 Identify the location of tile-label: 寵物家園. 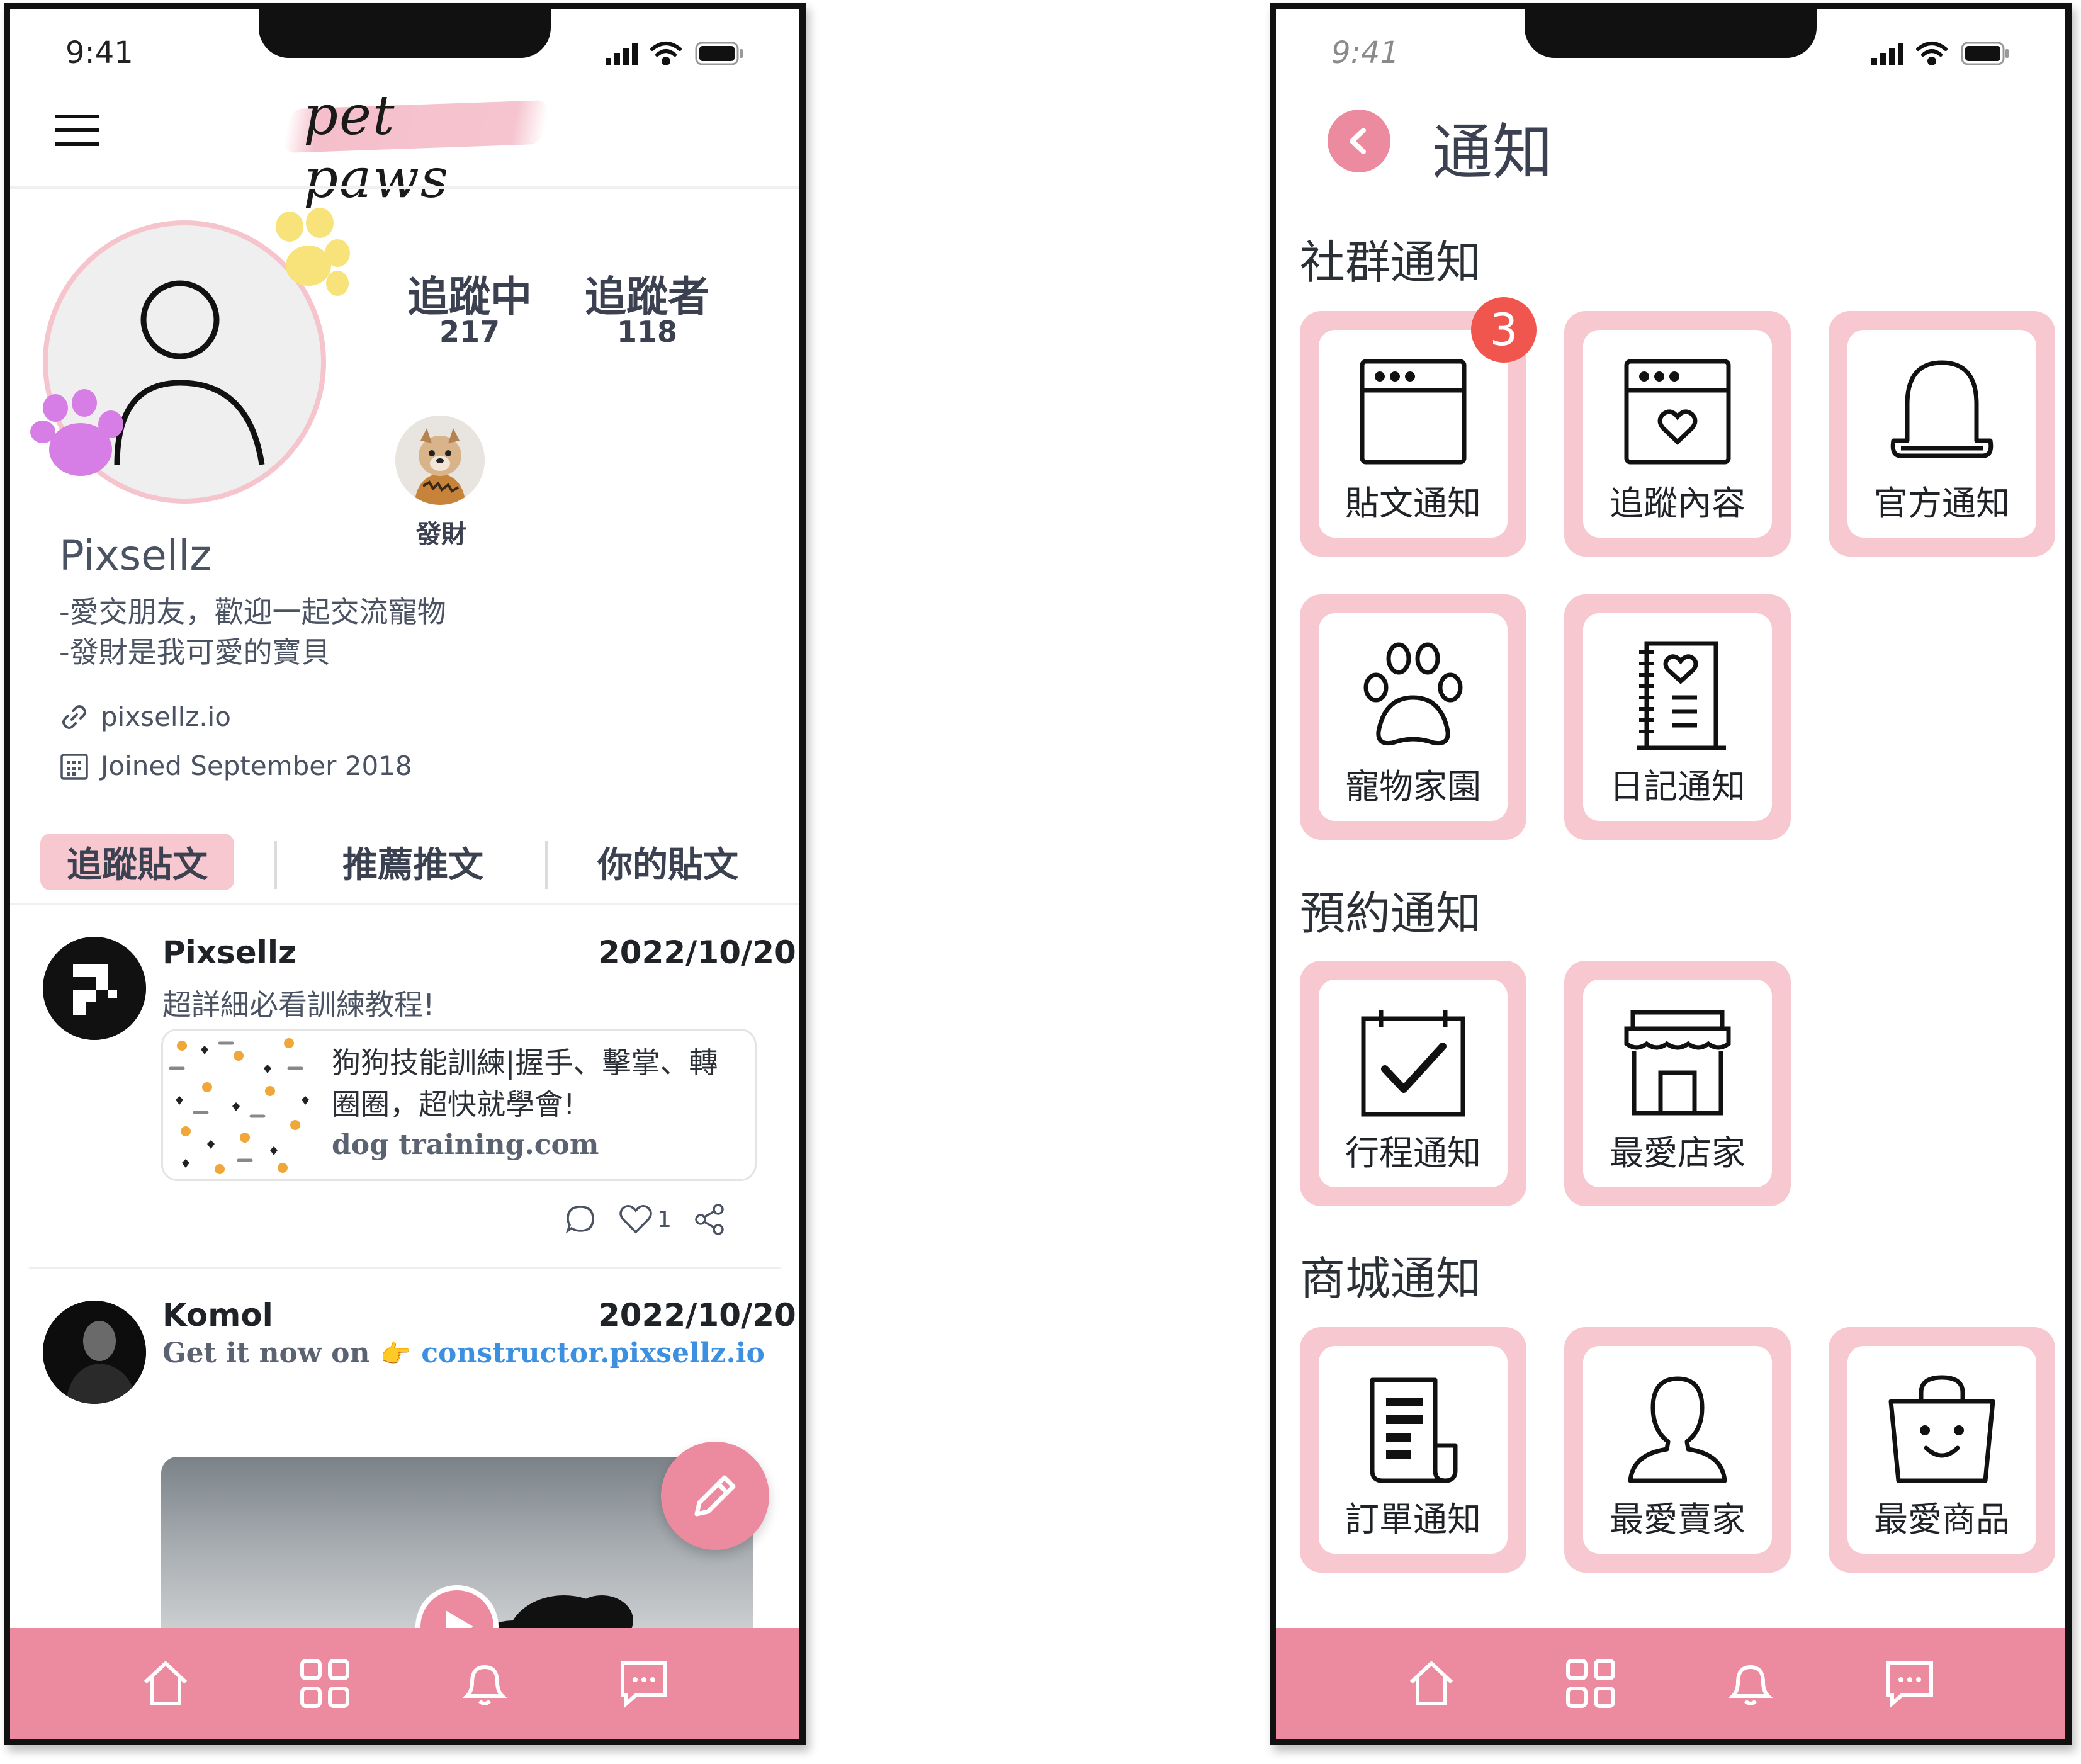
(1413, 786).